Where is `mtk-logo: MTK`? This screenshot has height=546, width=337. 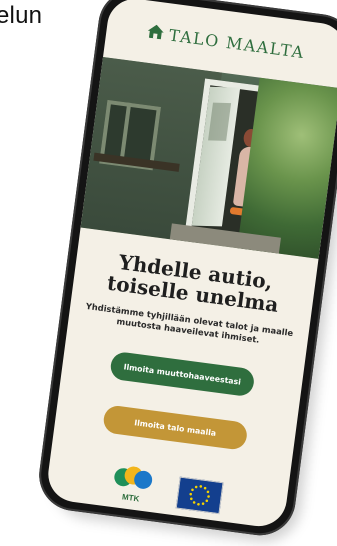 mtk-logo: MTK is located at coordinates (132, 486).